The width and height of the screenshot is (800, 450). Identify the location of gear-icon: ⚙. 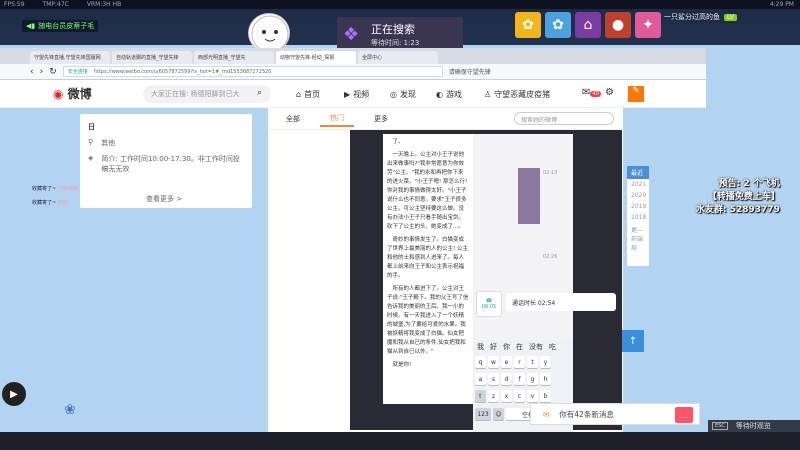
(609, 92).